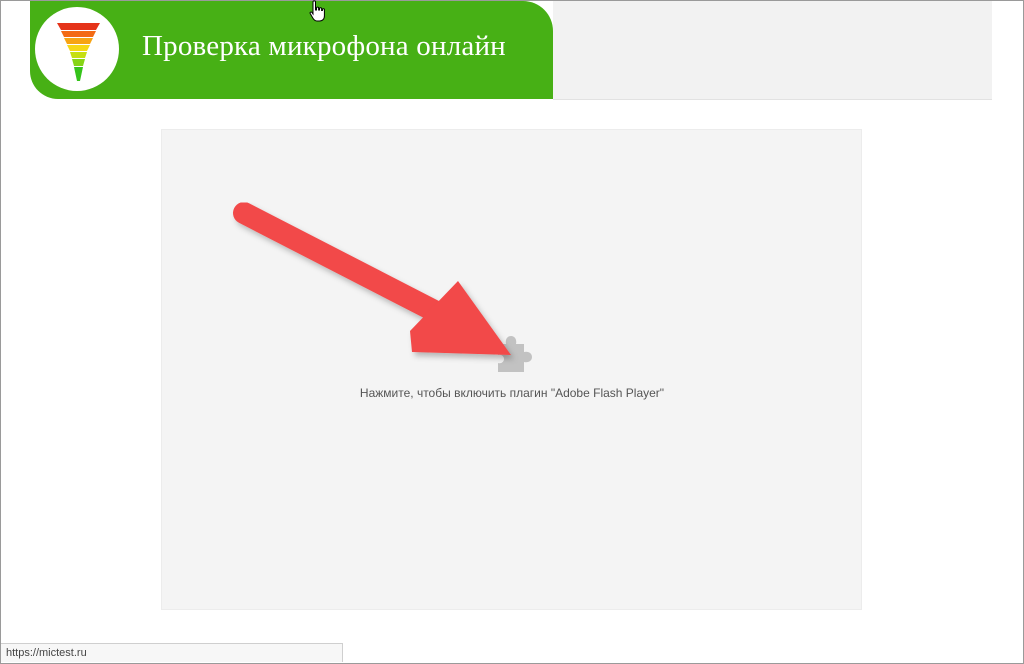 Image resolution: width=1024 pixels, height=664 pixels. I want to click on site-logo, so click(77, 49).